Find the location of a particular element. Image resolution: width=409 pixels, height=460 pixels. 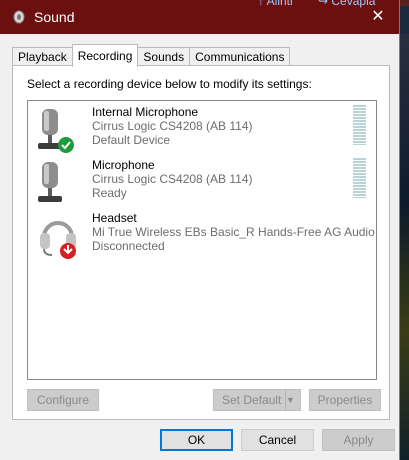

set-default-label: Set Default is located at coordinates (252, 400).